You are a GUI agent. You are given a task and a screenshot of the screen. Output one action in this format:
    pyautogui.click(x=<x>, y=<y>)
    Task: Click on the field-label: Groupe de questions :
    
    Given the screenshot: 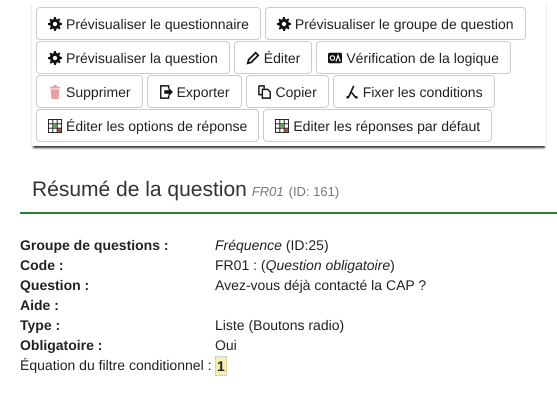 What is the action you would take?
    pyautogui.click(x=95, y=245)
    